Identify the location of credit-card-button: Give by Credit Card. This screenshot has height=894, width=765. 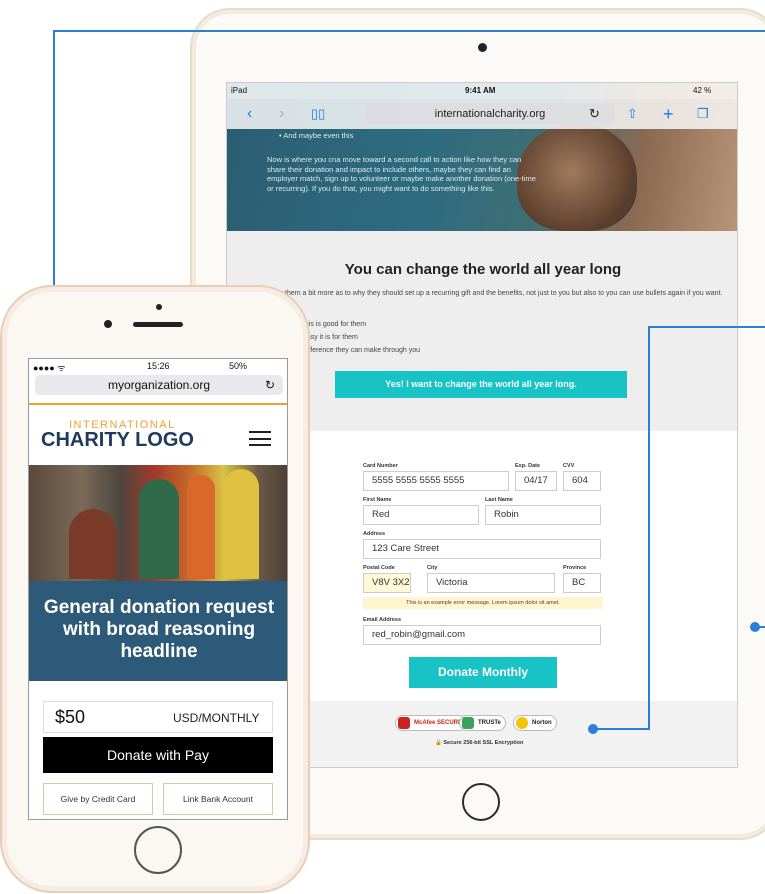
(98, 799).